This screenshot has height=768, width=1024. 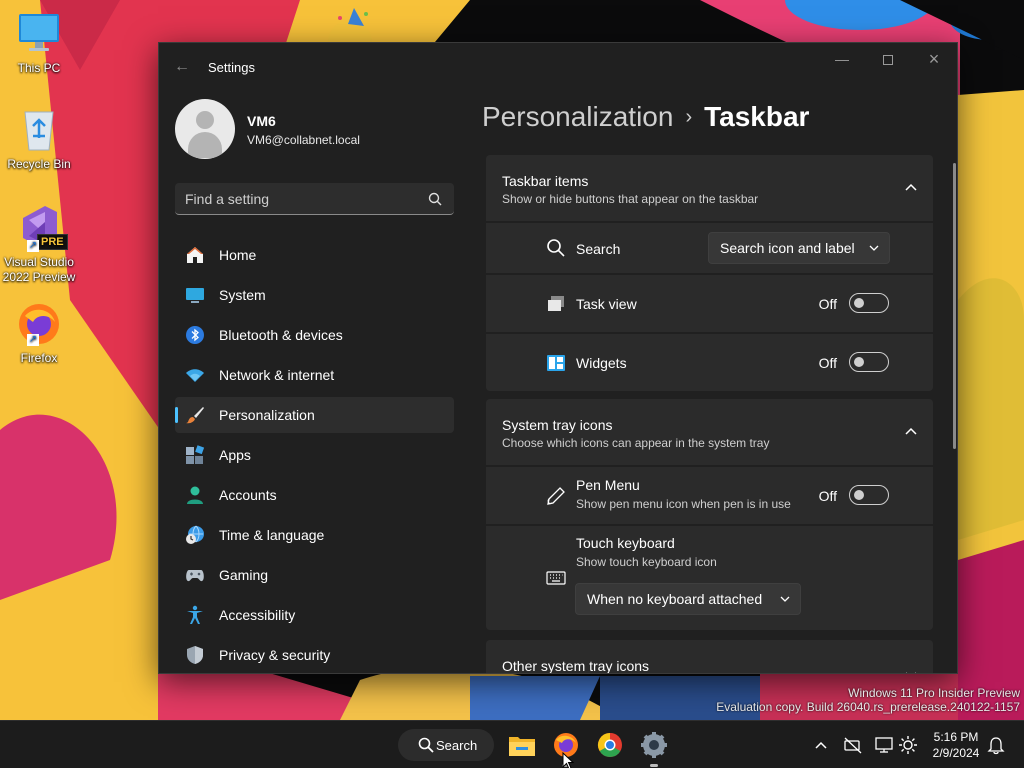 I want to click on sidebar-item-accessibility: Accessibility, so click(x=314, y=615).